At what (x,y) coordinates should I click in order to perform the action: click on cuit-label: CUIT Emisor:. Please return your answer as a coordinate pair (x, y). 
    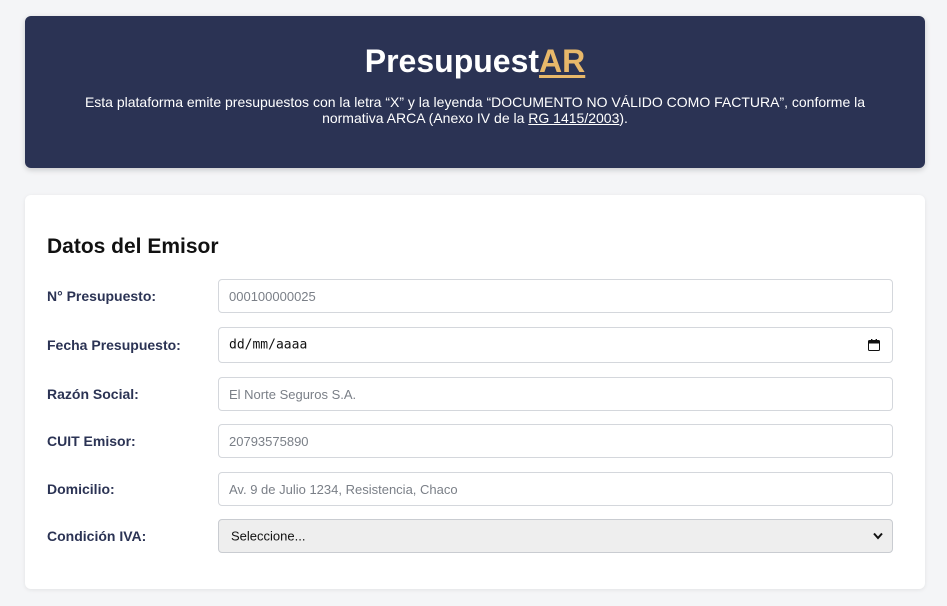
    Looking at the image, I should click on (91, 441).